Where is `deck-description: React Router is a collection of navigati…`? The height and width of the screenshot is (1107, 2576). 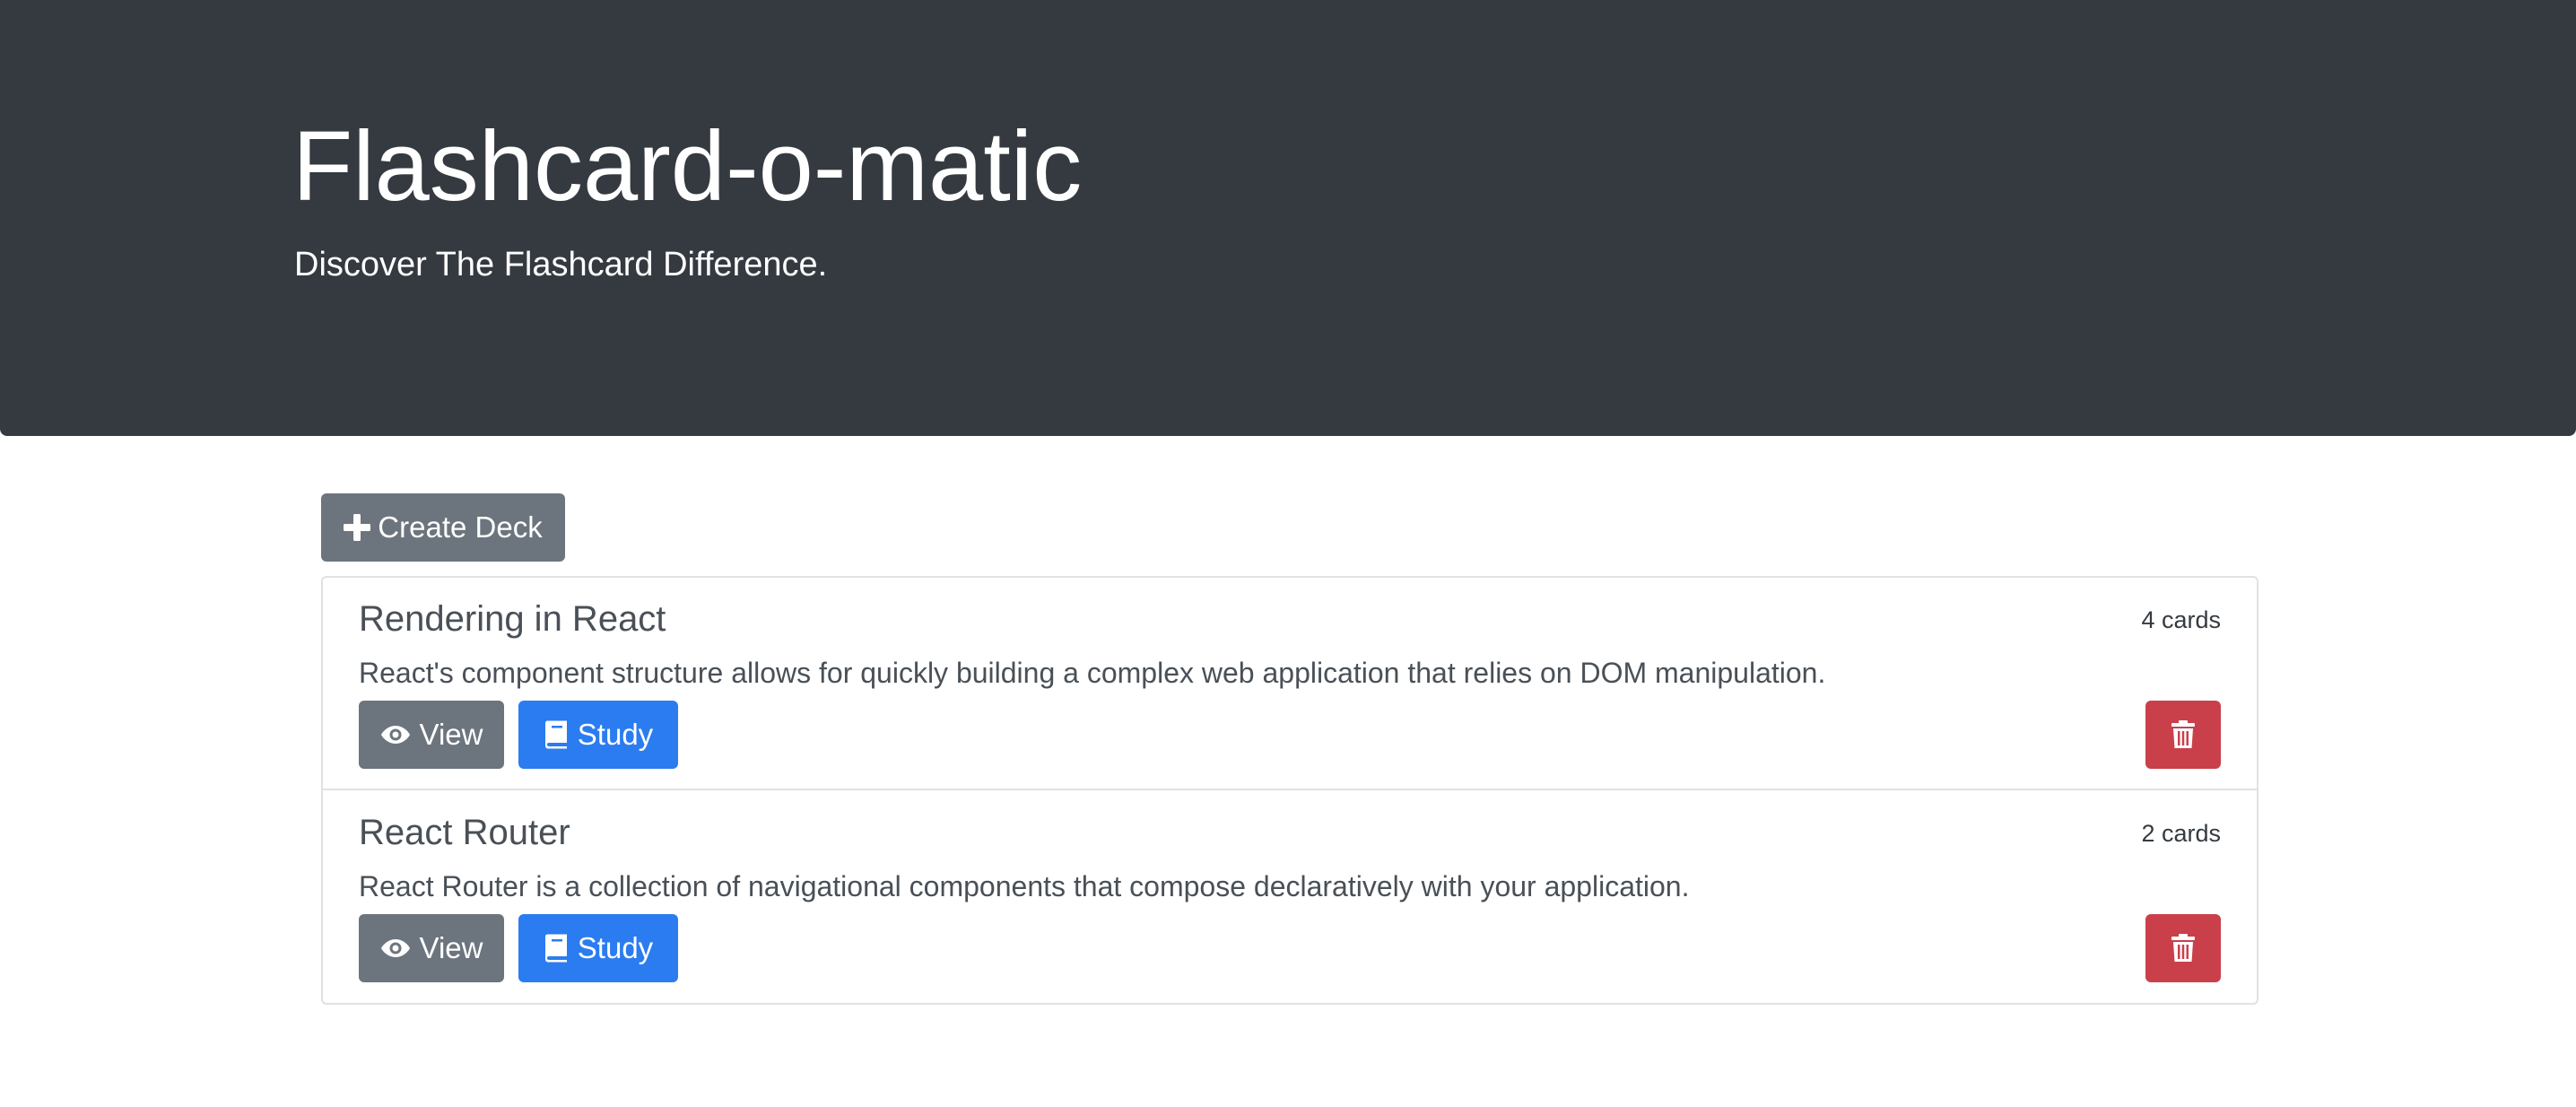
deck-description: React Router is a collection of navigati… is located at coordinates (1024, 886).